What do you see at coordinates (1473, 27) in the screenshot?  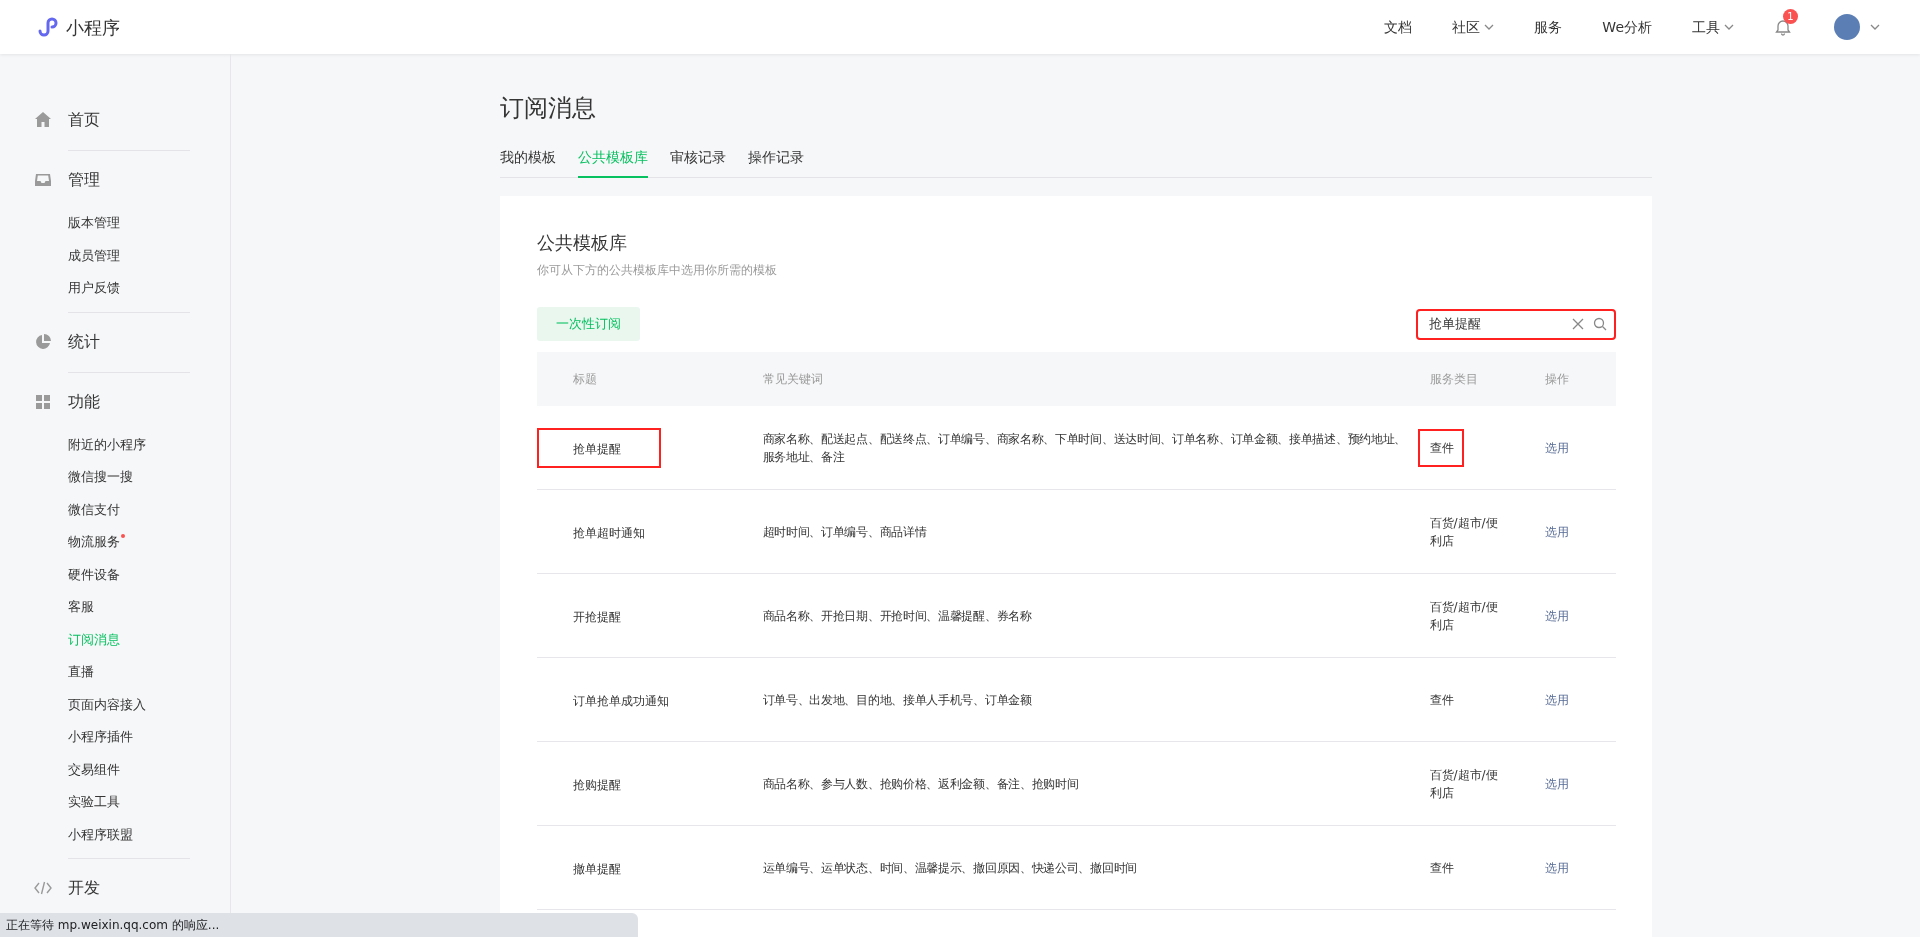 I see `nav-link: 社区` at bounding box center [1473, 27].